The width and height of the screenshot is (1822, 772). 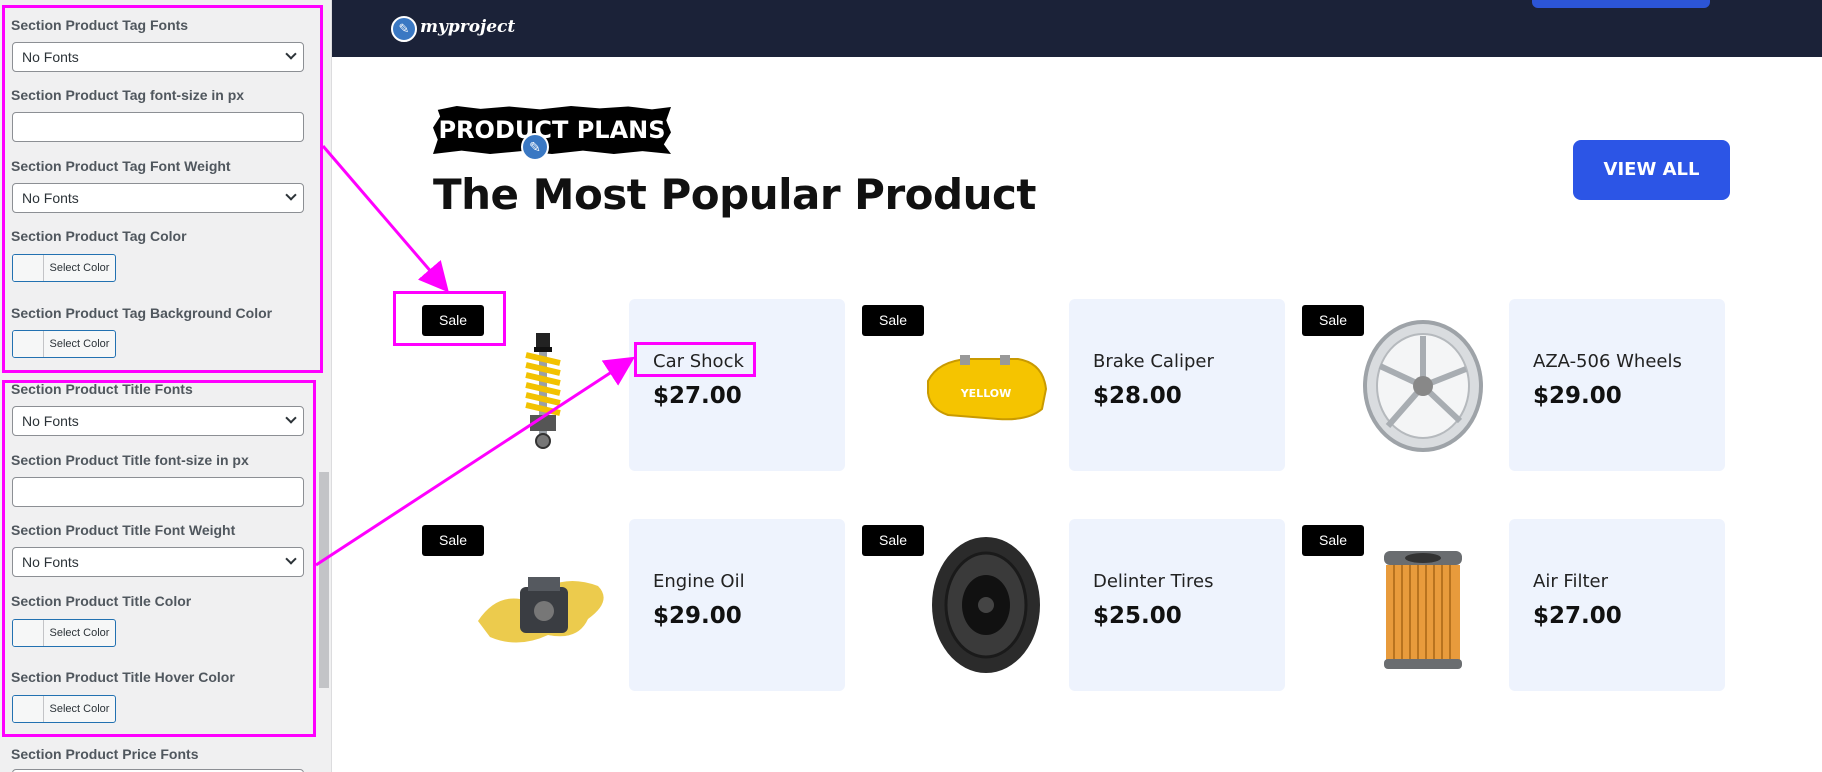 I want to click on sale-tag-highlight, so click(x=449, y=318).